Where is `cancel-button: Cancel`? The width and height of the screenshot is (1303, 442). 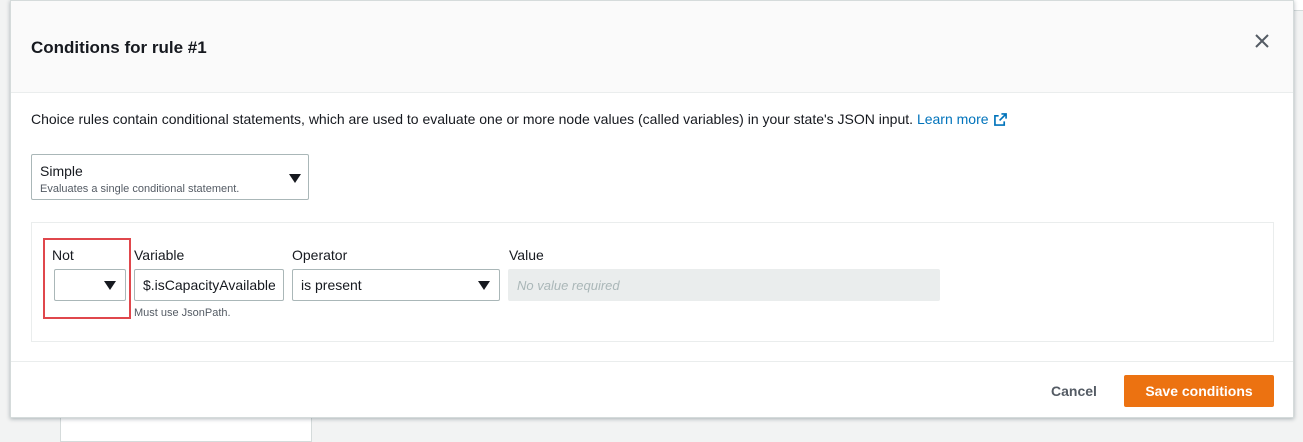 cancel-button: Cancel is located at coordinates (1074, 391).